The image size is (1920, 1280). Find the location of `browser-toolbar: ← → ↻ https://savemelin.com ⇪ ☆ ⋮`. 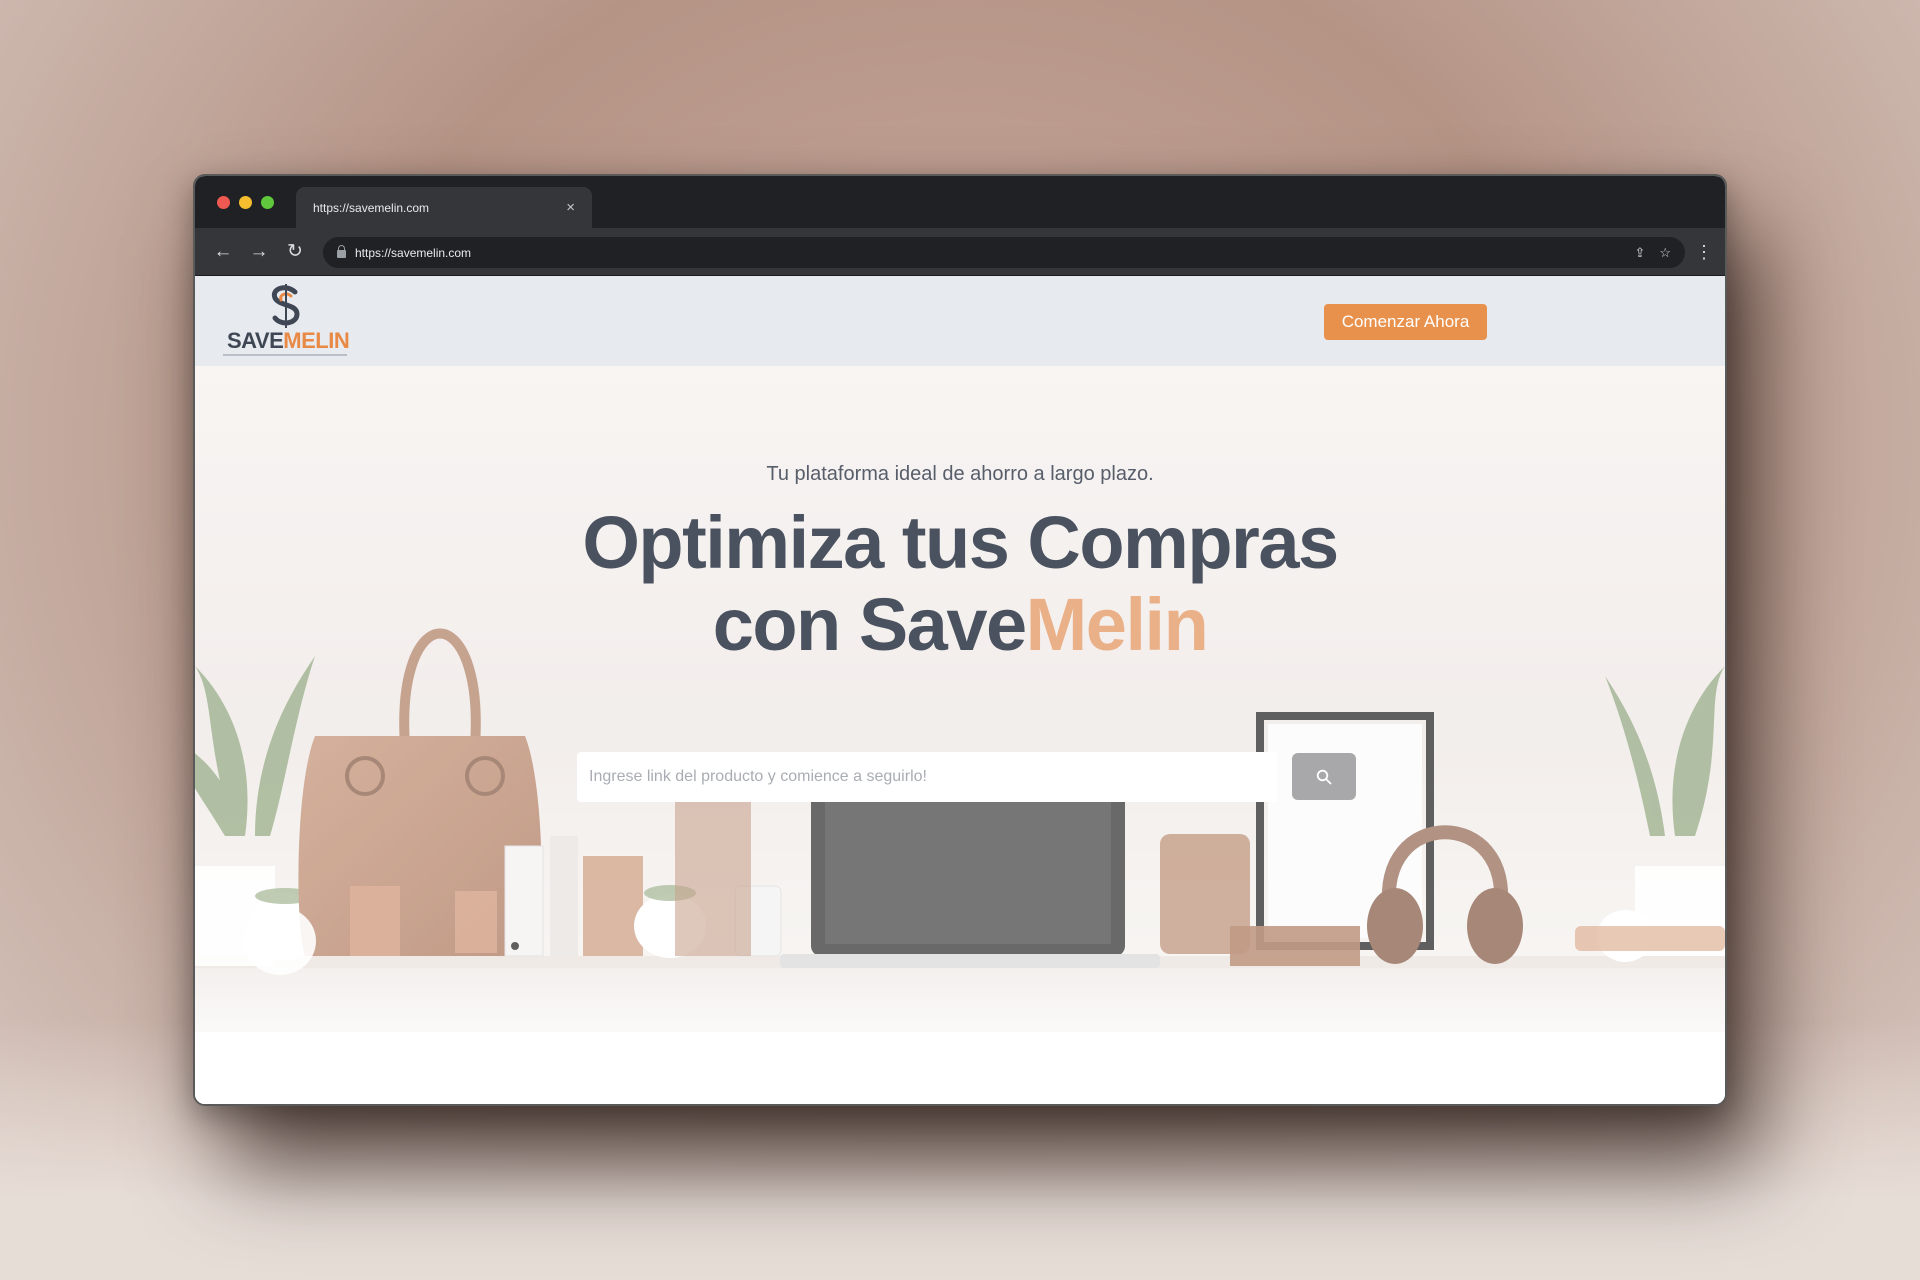

browser-toolbar: ← → ↻ https://savemelin.com ⇪ ☆ ⋮ is located at coordinates (960, 252).